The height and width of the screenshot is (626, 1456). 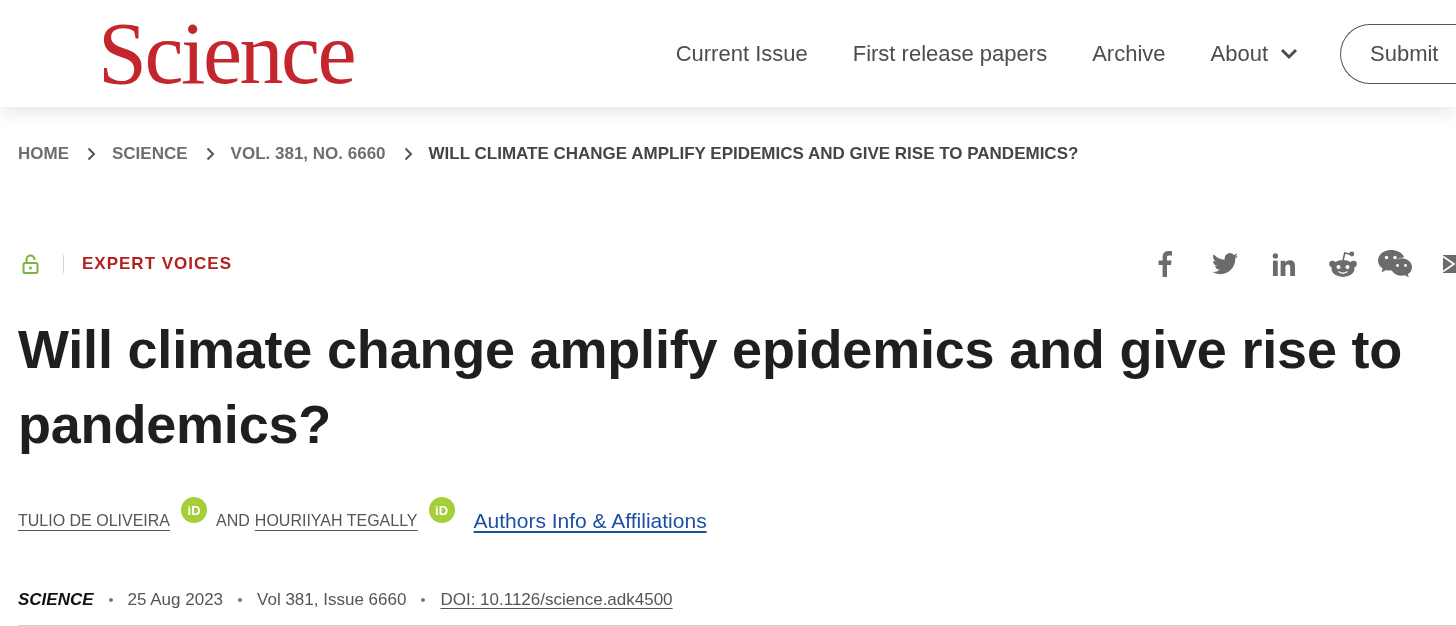 What do you see at coordinates (226, 53) in the screenshot?
I see `logo: Science` at bounding box center [226, 53].